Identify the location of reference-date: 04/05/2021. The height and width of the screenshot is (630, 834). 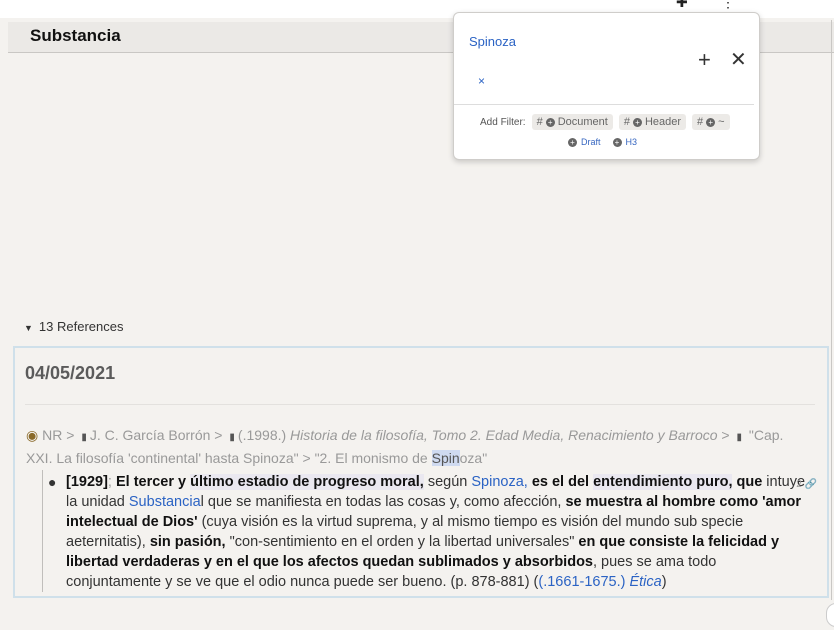
(70, 373).